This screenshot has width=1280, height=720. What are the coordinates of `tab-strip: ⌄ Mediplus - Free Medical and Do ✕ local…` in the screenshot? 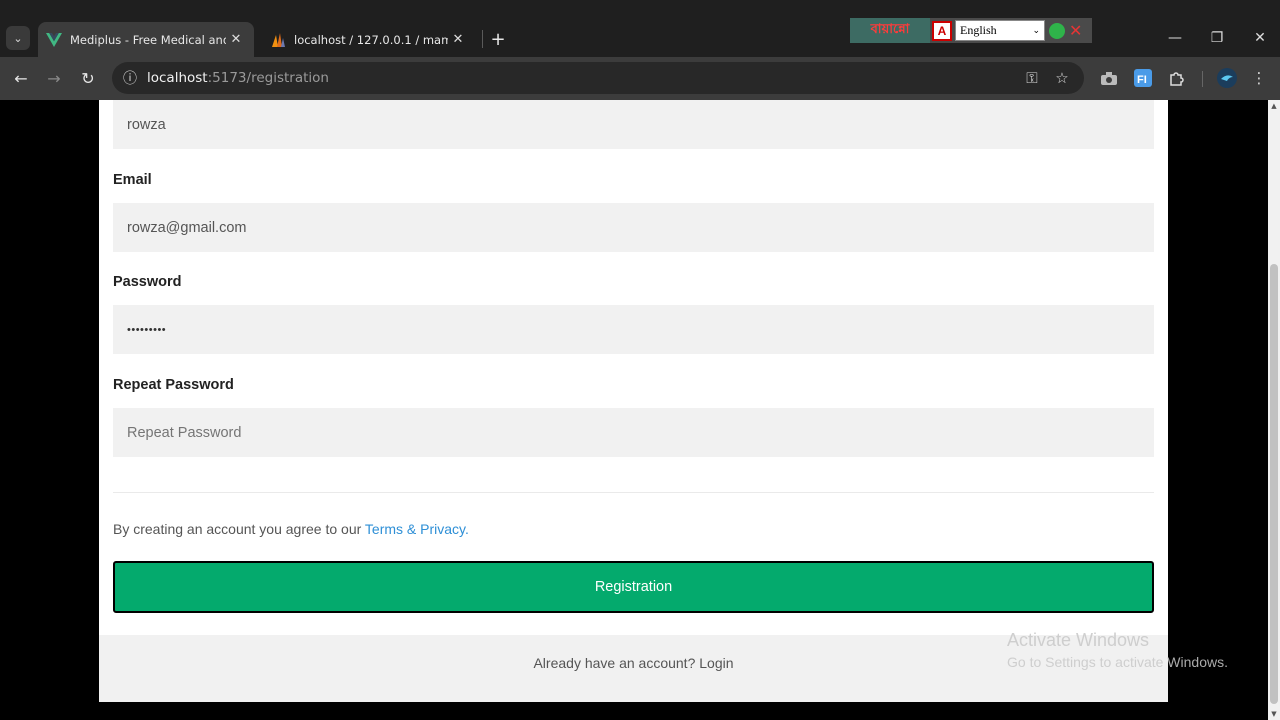 It's located at (640, 28).